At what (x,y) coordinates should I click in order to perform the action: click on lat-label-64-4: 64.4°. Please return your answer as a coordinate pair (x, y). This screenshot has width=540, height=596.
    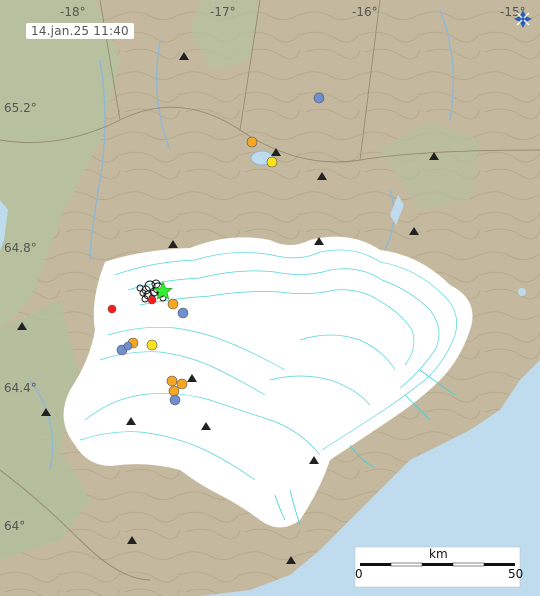
    Looking at the image, I should click on (20, 388).